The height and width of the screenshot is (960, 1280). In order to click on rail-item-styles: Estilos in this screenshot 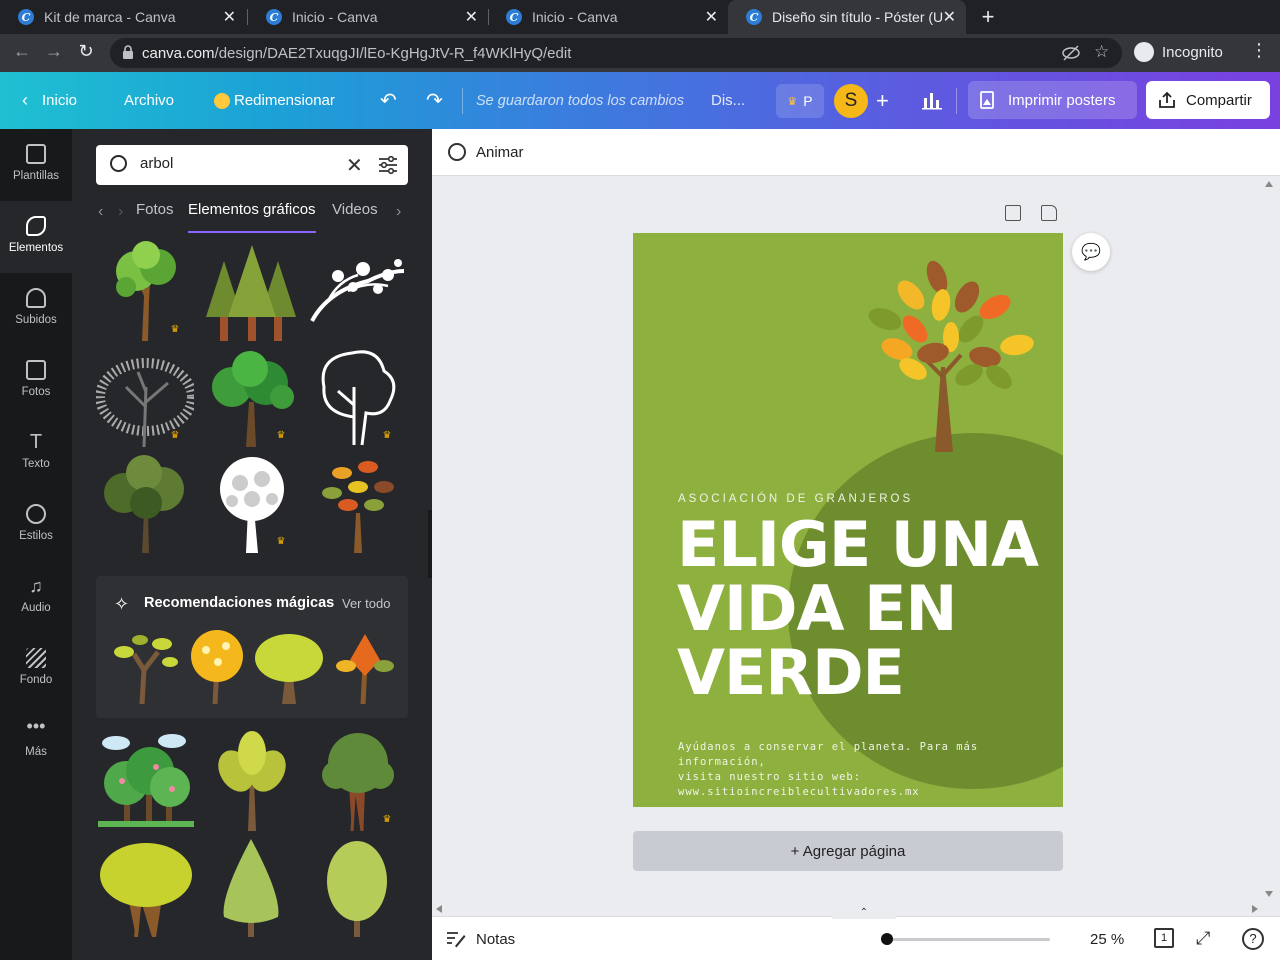, I will do `click(36, 525)`.